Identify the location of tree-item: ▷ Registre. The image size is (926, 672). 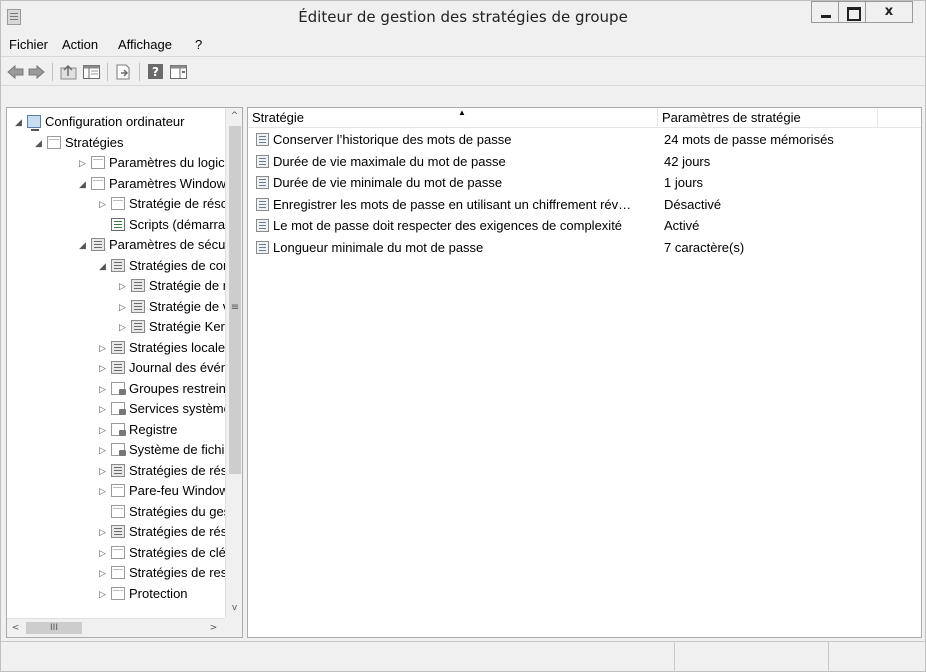
(138, 430).